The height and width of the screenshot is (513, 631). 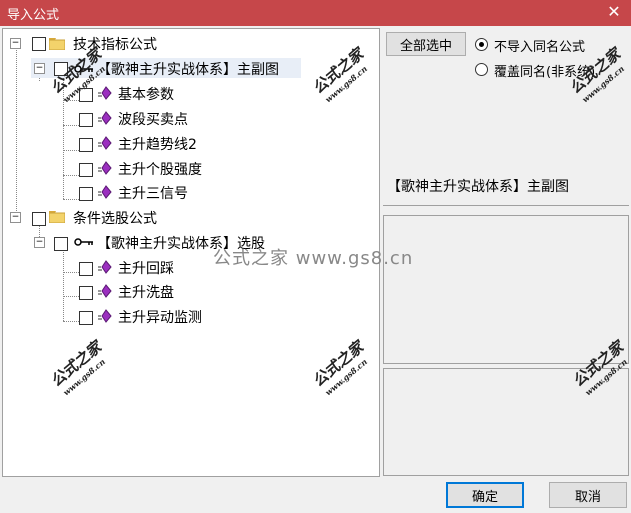 I want to click on tree-item: 主升个股强度, so click(x=179, y=168).